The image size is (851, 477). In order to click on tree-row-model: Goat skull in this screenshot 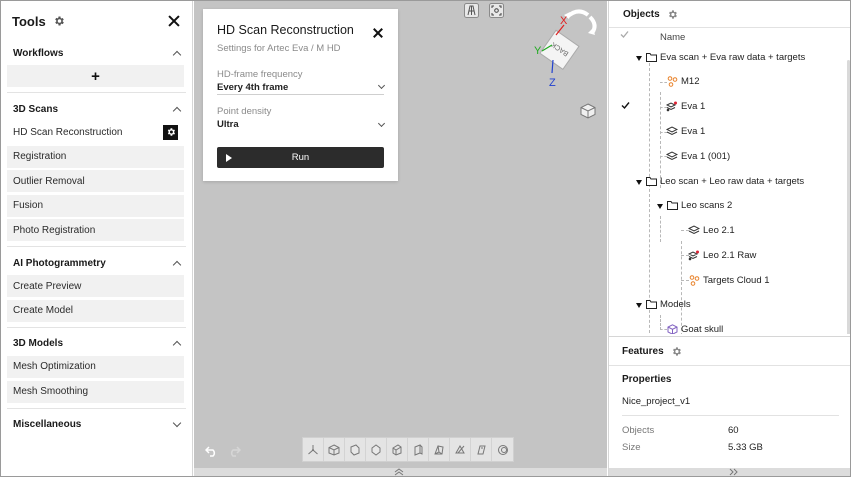, I will do `click(729, 327)`.